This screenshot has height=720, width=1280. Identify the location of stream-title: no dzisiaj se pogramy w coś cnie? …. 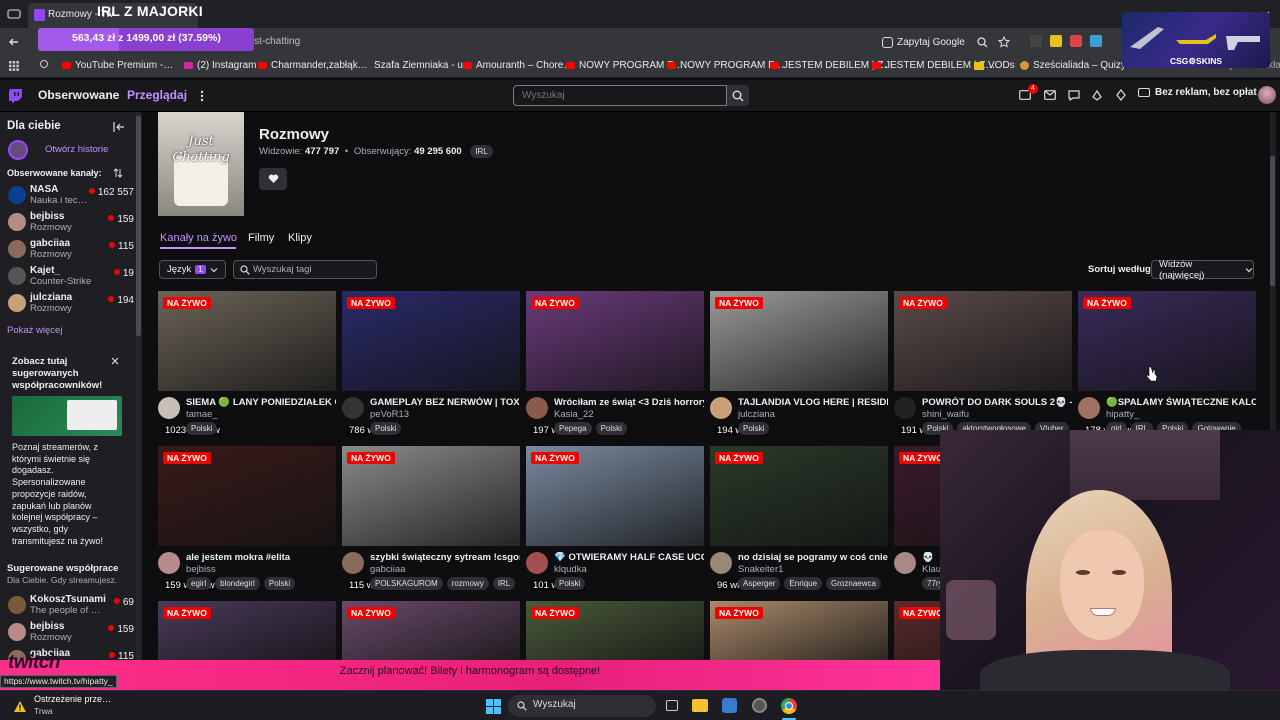
(813, 557).